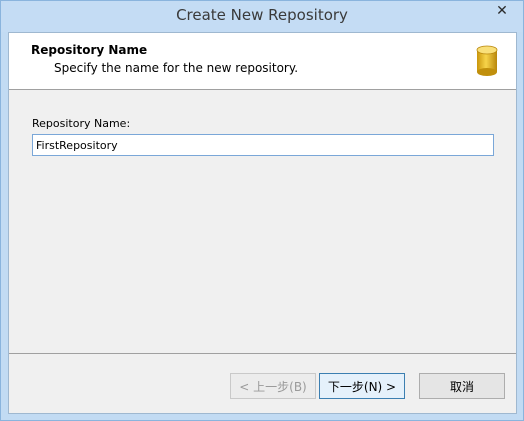 Image resolution: width=524 pixels, height=421 pixels. Describe the element at coordinates (273, 386) in the screenshot. I see `back-button: < 上一步(B)` at that location.